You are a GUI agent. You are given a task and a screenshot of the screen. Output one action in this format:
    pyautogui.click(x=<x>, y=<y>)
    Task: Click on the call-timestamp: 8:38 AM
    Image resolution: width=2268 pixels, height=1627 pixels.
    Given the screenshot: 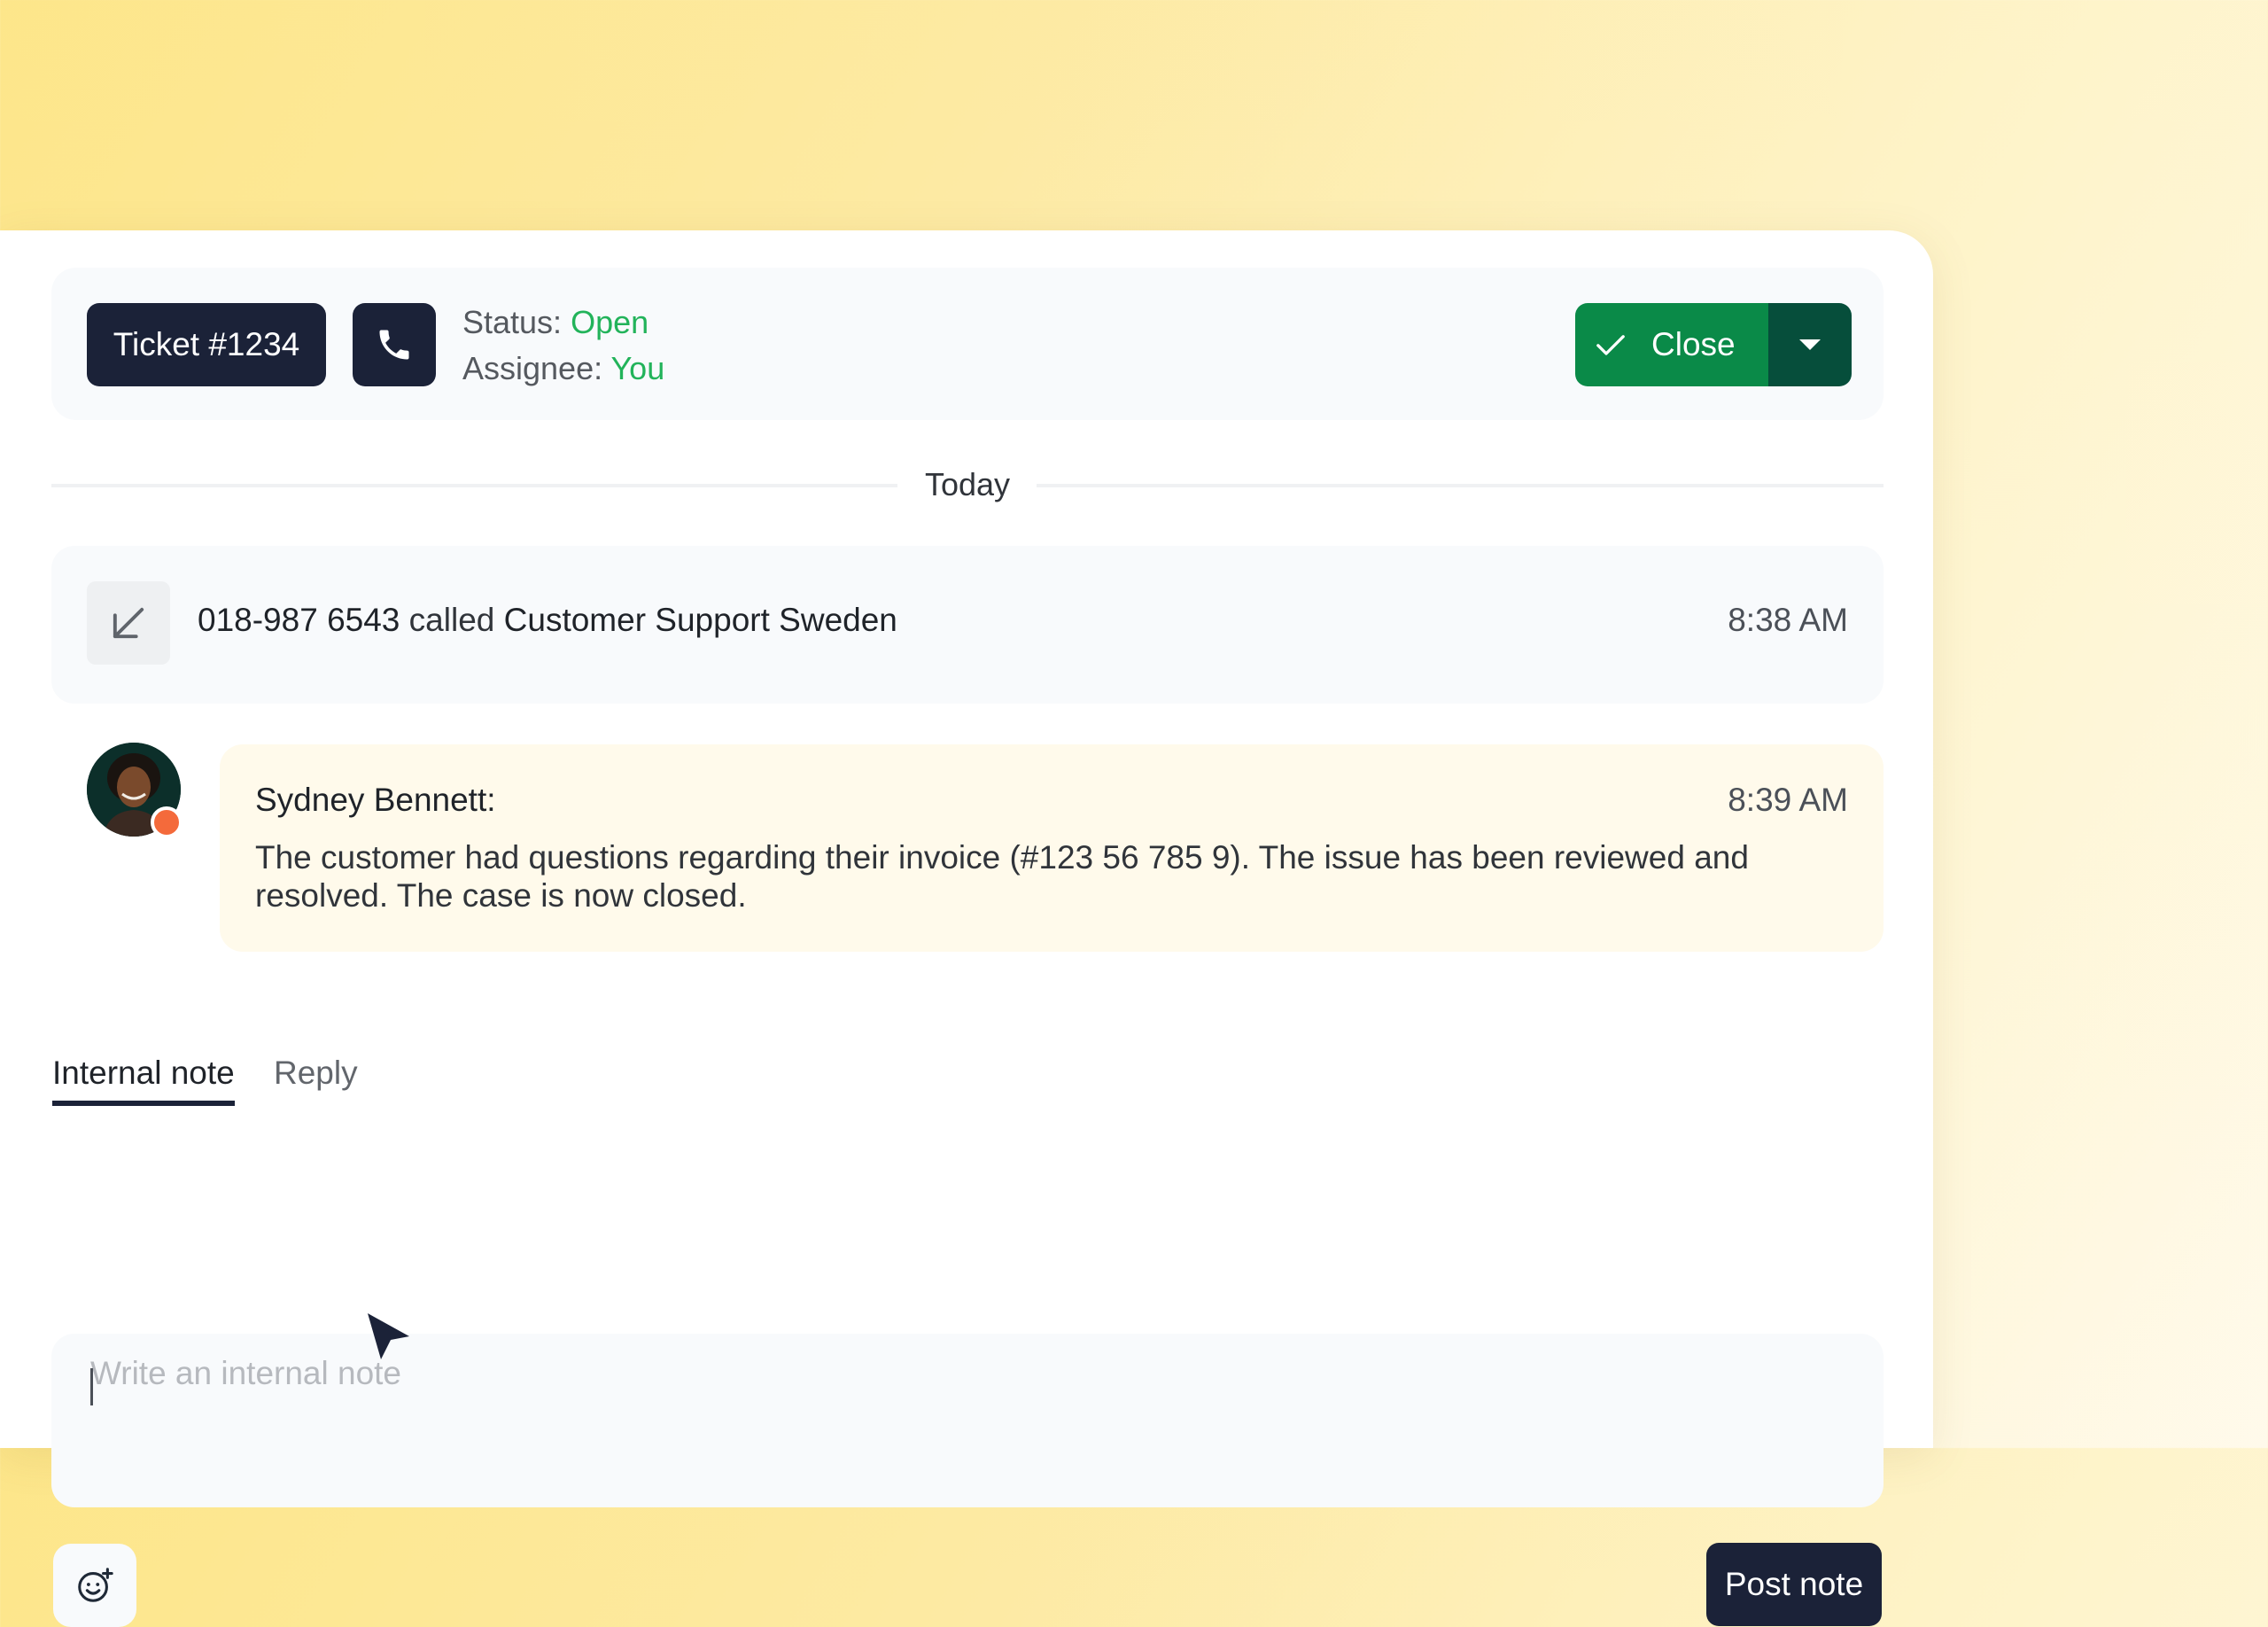 What is the action you would take?
    pyautogui.click(x=1788, y=620)
    